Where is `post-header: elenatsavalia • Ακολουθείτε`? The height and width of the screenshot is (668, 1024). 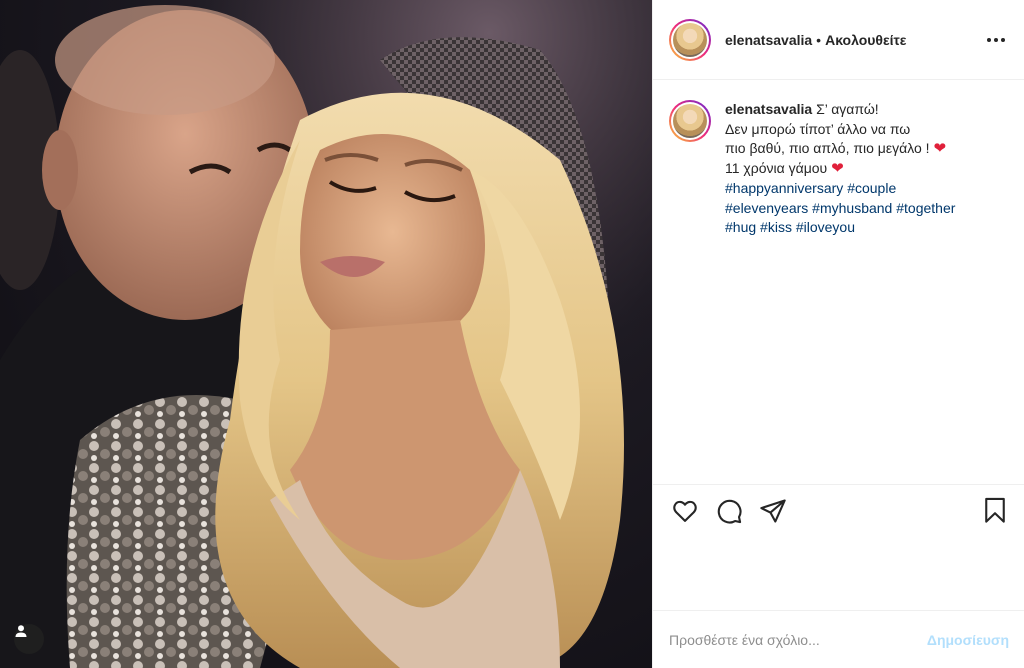 post-header: elenatsavalia • Ακολουθείτε is located at coordinates (838, 40).